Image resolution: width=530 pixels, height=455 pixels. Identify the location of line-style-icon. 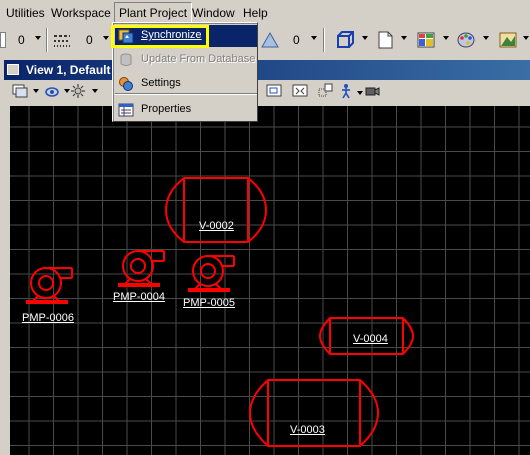
(62, 40).